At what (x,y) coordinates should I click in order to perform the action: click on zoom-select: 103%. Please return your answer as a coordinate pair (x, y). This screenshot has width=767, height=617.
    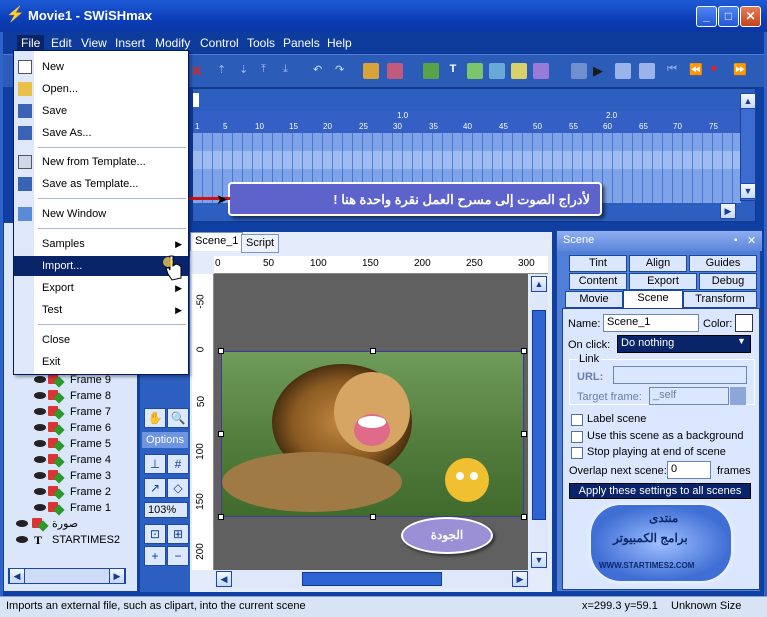
    Looking at the image, I should click on (166, 510).